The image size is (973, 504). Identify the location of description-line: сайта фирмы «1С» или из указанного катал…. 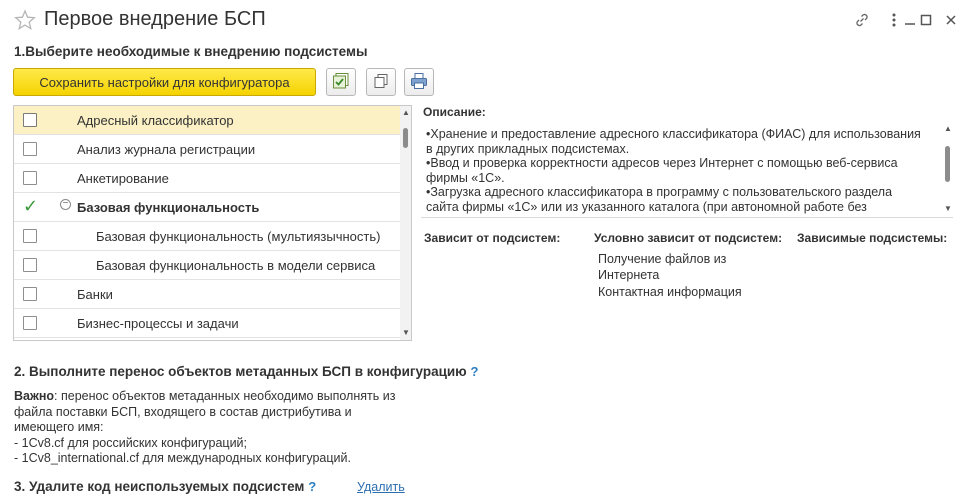
(646, 206).